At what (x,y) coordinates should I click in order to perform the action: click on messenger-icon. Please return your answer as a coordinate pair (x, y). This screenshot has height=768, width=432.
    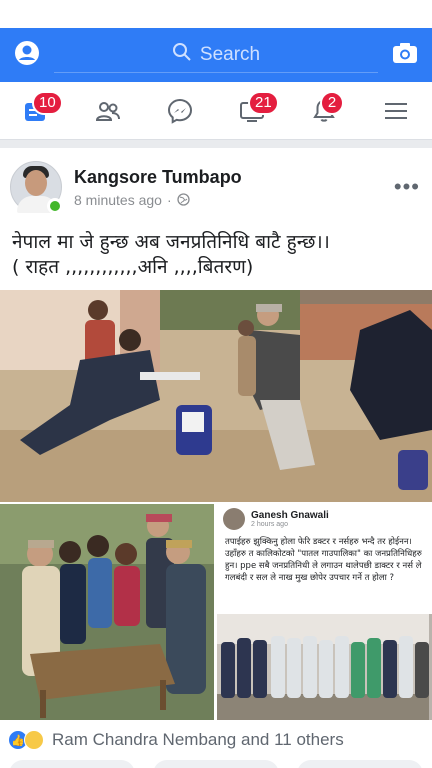
    Looking at the image, I should click on (180, 111).